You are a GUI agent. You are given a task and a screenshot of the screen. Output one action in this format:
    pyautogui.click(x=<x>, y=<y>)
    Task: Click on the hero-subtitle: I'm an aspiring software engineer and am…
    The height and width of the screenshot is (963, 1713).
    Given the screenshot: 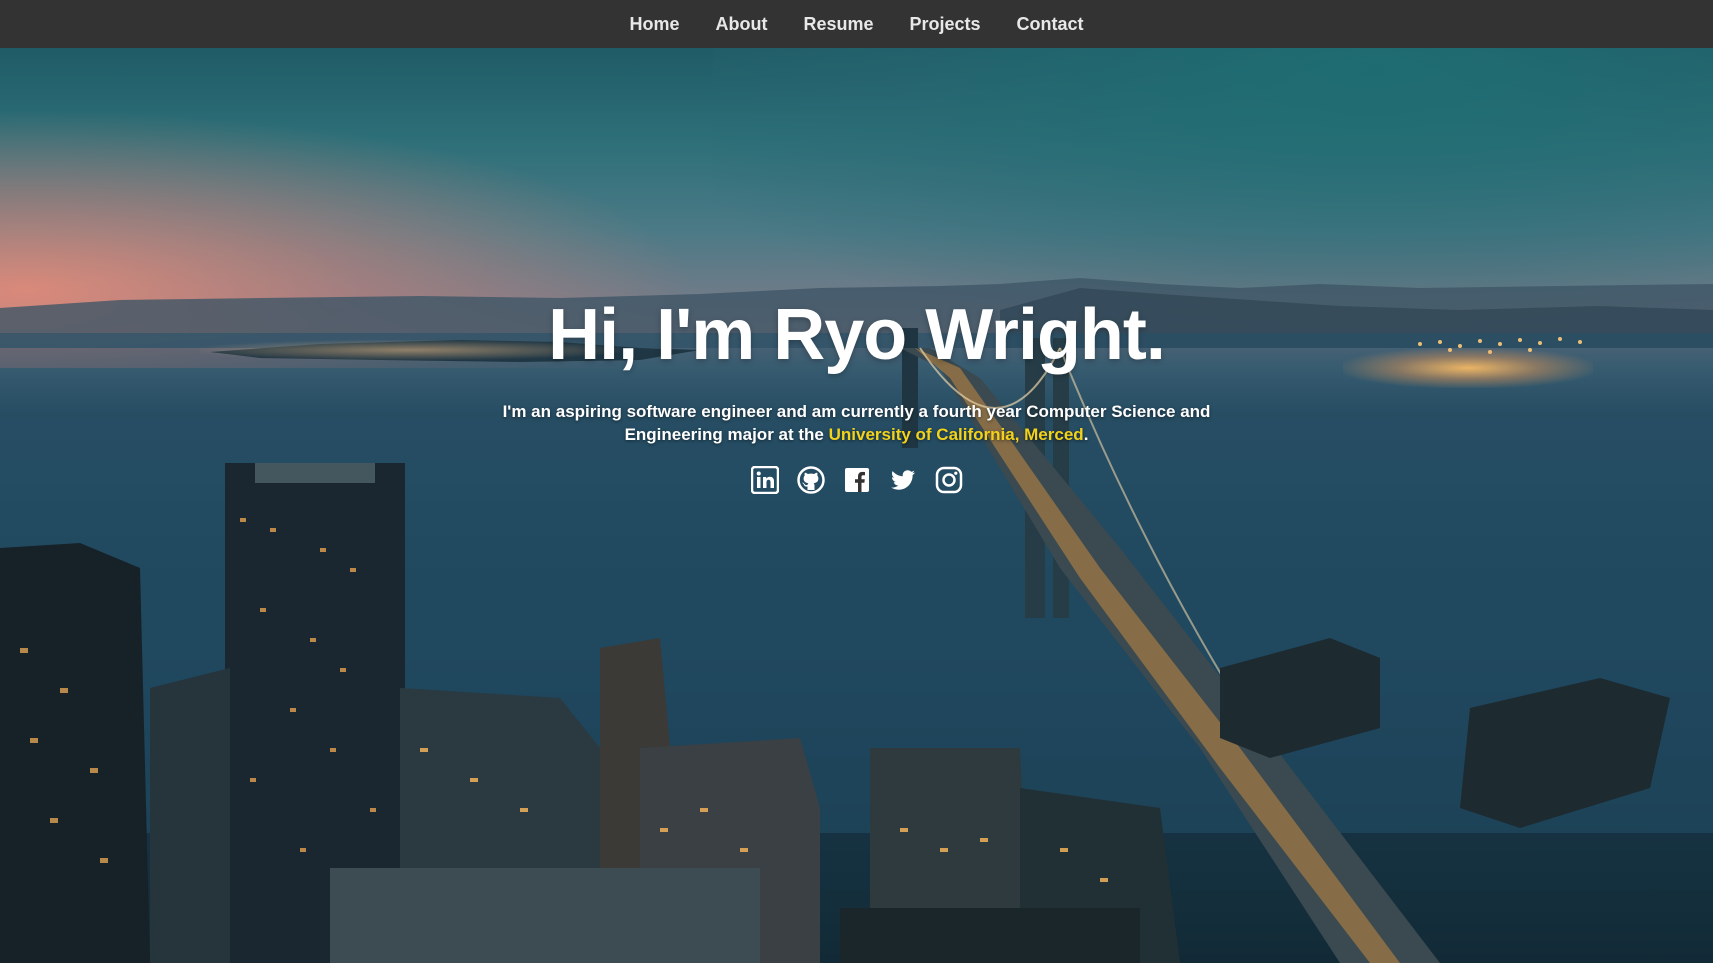 What is the action you would take?
    pyautogui.click(x=856, y=423)
    